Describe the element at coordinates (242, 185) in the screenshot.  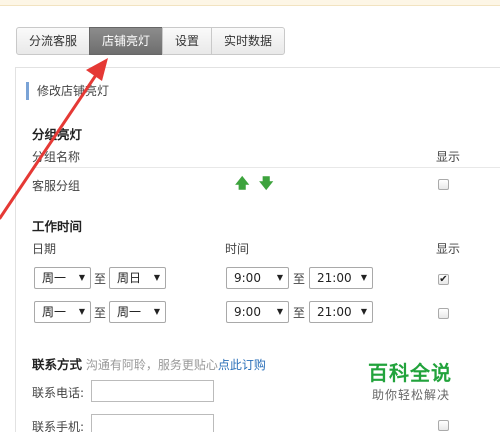
I see `arrow-up-icon: 🡅` at that location.